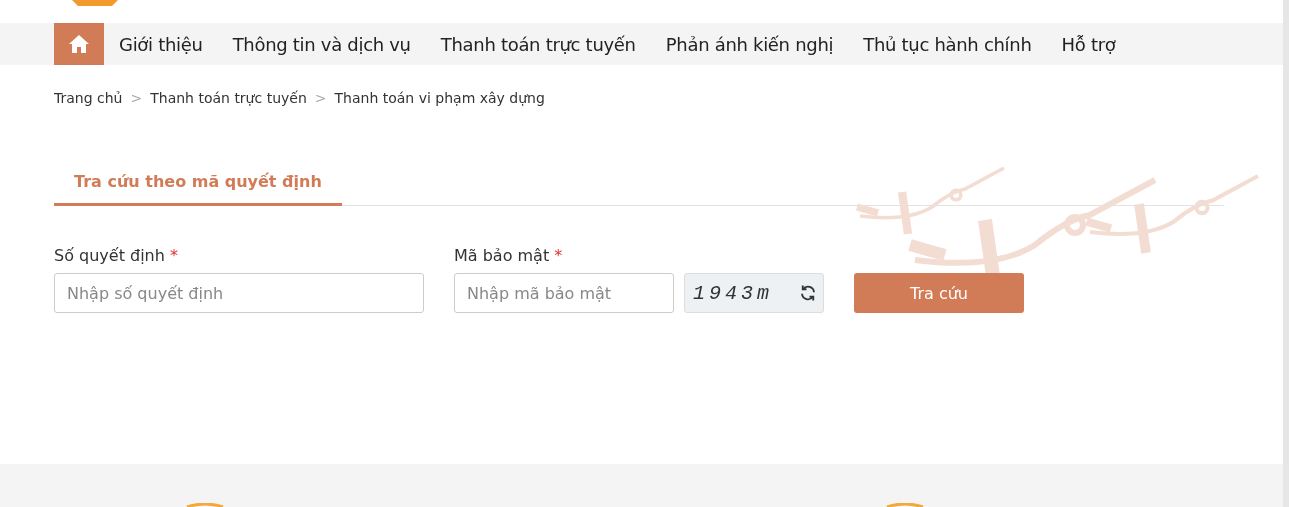 The height and width of the screenshot is (507, 1289). What do you see at coordinates (733, 293) in the screenshot?
I see `captcha-text: 1943m` at bounding box center [733, 293].